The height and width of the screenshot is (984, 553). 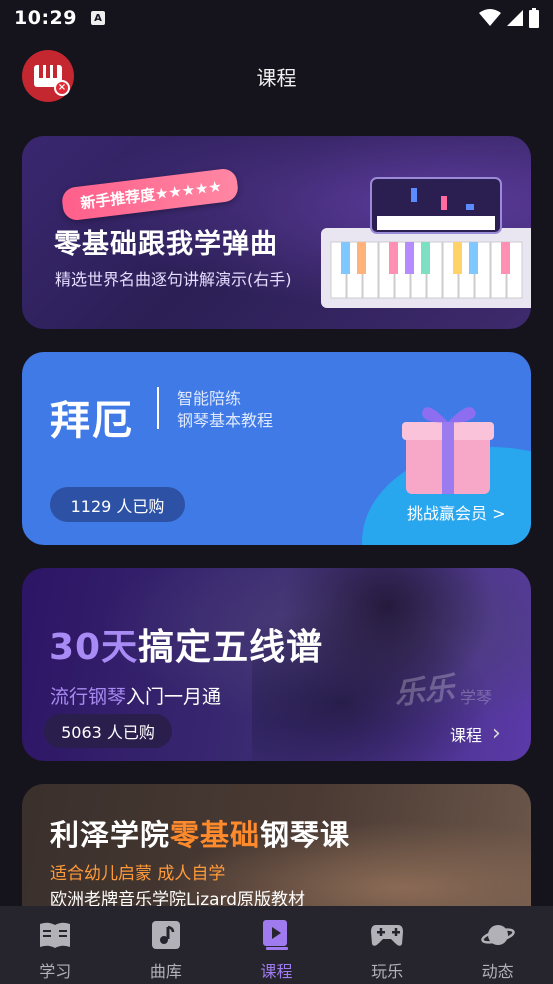 I want to click on brand-watermark-sub: 学琴, so click(x=476, y=697).